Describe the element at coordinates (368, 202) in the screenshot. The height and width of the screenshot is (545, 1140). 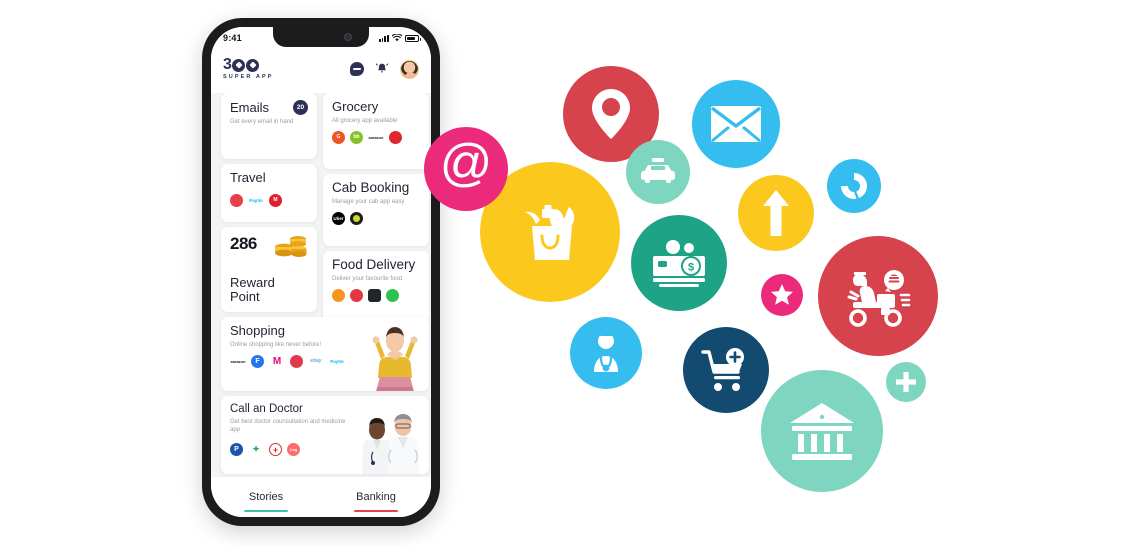
I see `card-subtitle: Manage your cab app easy` at that location.